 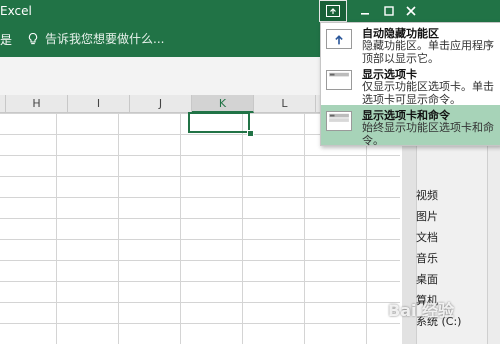 I want to click on column-header-h: H, so click(x=37, y=104).